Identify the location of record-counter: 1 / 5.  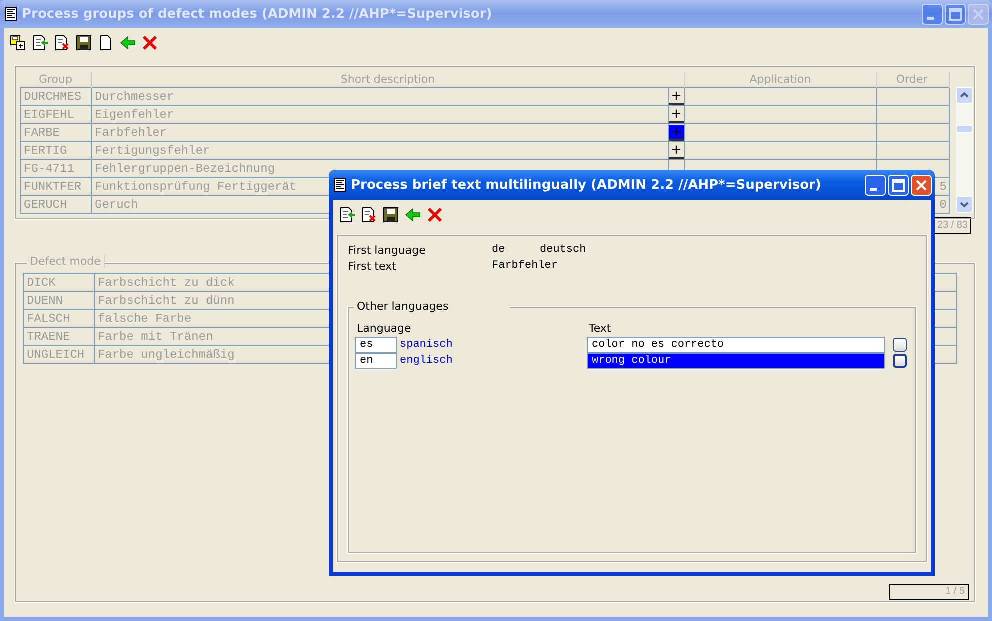
(929, 592).